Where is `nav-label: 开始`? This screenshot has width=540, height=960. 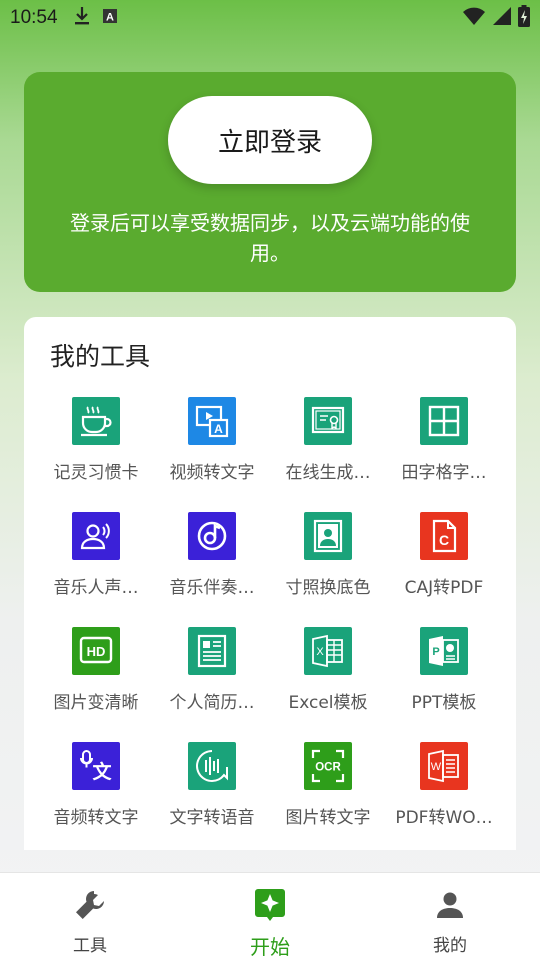
nav-label: 开始 is located at coordinates (270, 947).